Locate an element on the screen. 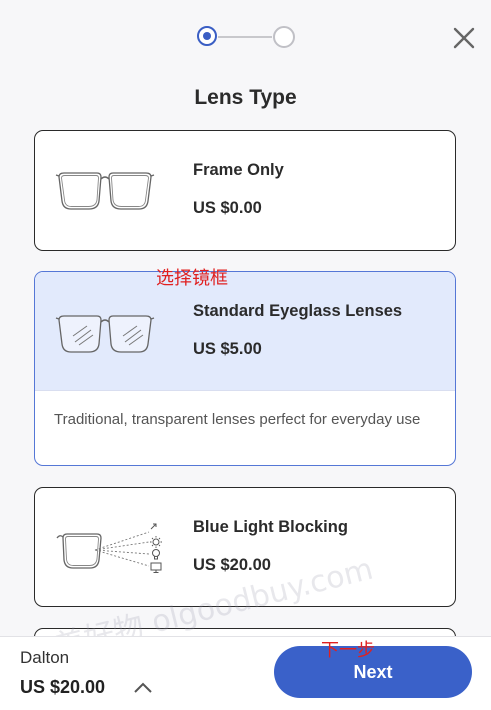  product-name: Dalton is located at coordinates (45, 657).